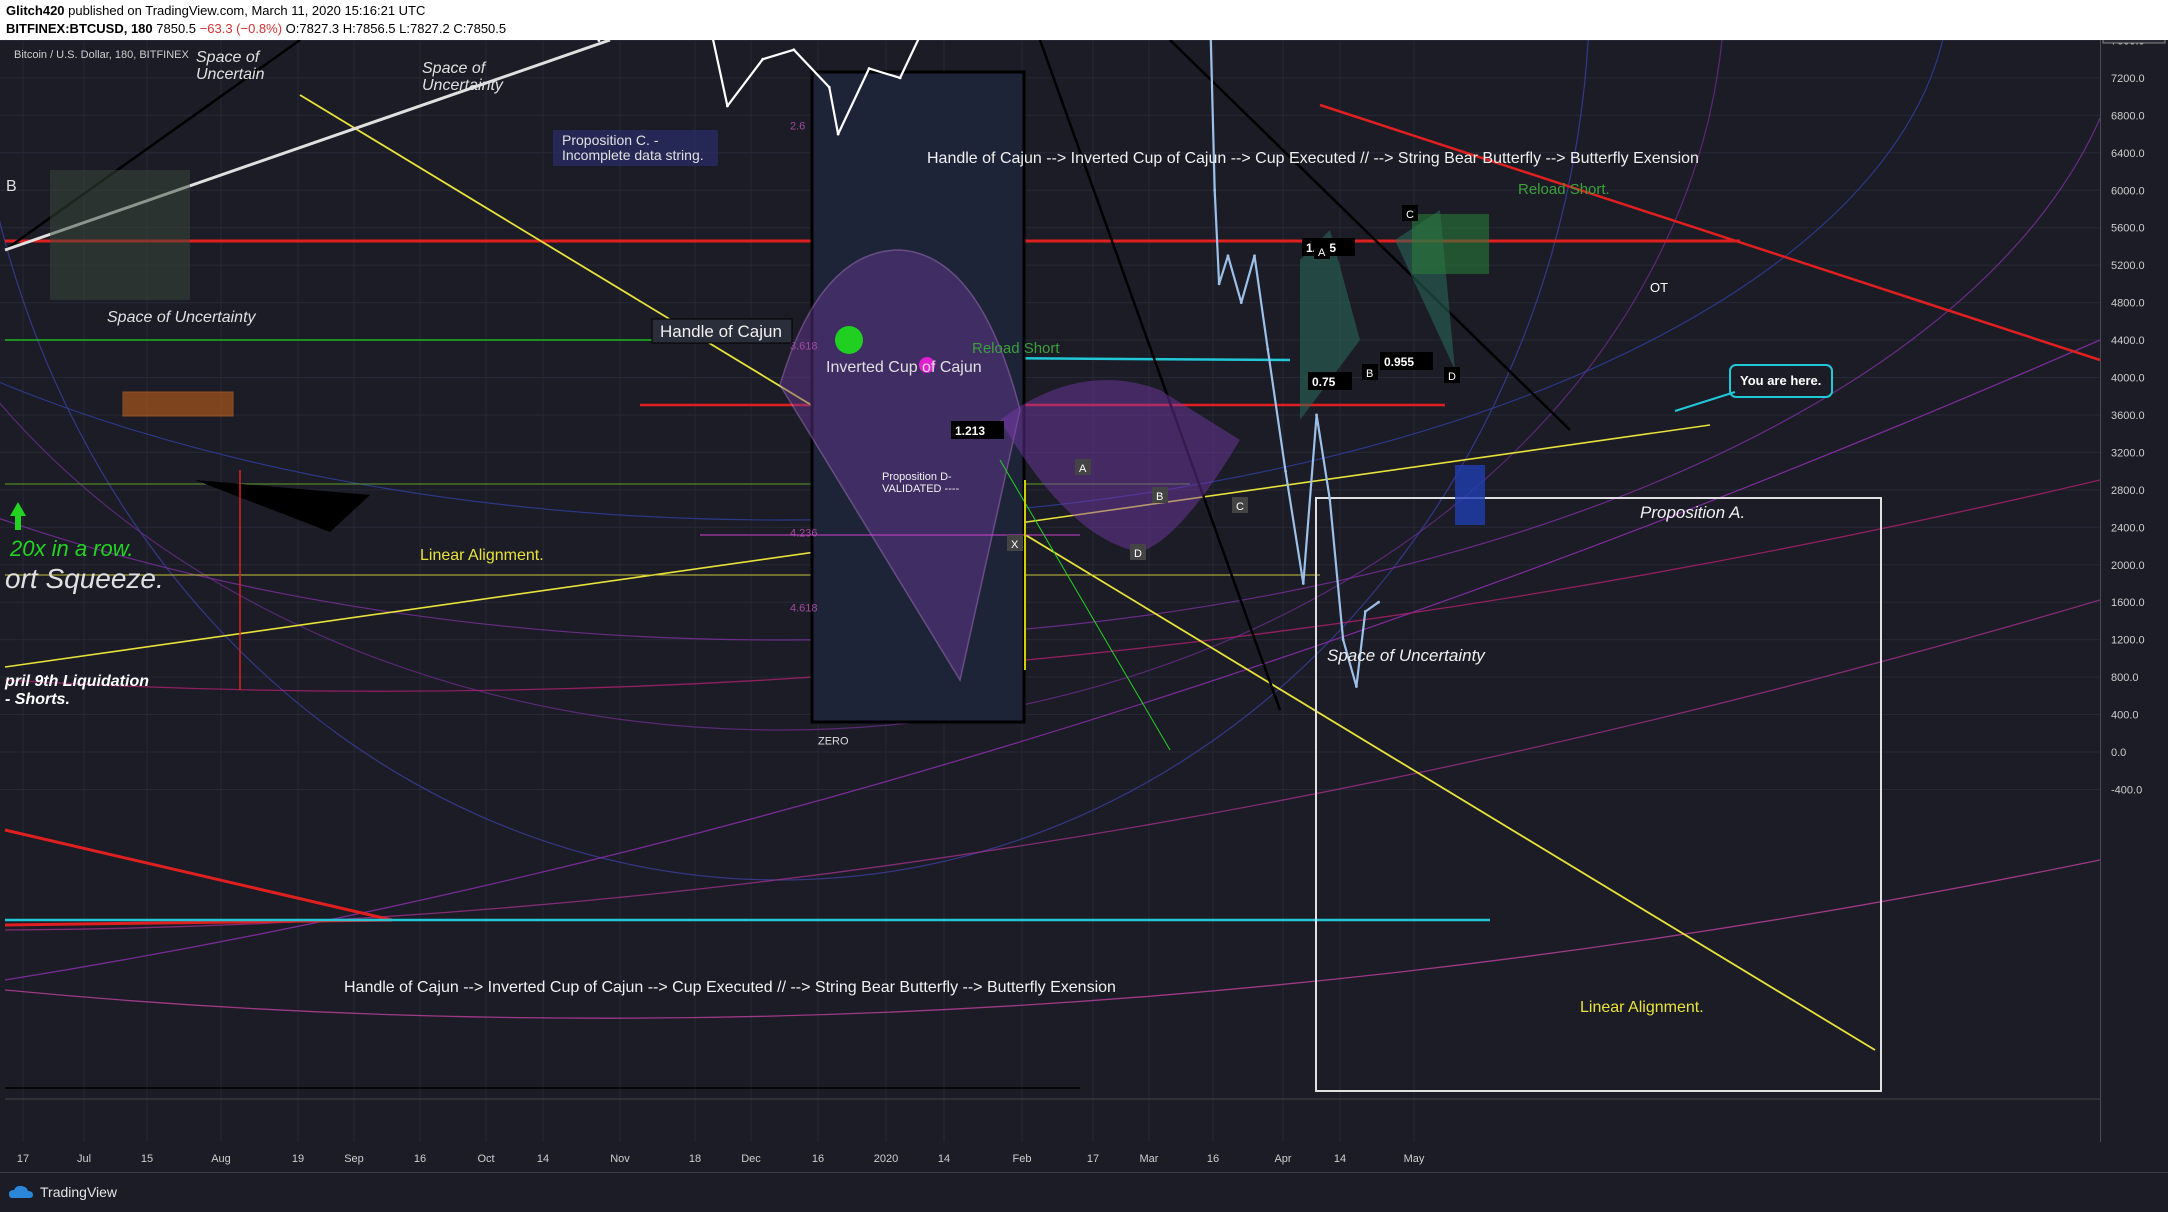 The height and width of the screenshot is (1212, 2168). I want to click on proposition-c-label: Proposition C. -, so click(610, 140).